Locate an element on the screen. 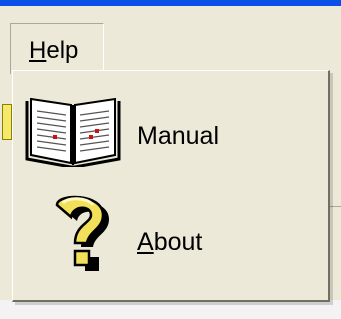  help-menu: Help is located at coordinates (57, 49).